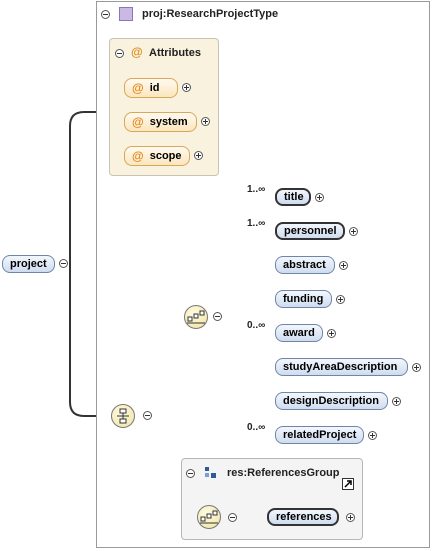 The height and width of the screenshot is (551, 432). I want to click on expand-title, so click(319, 197).